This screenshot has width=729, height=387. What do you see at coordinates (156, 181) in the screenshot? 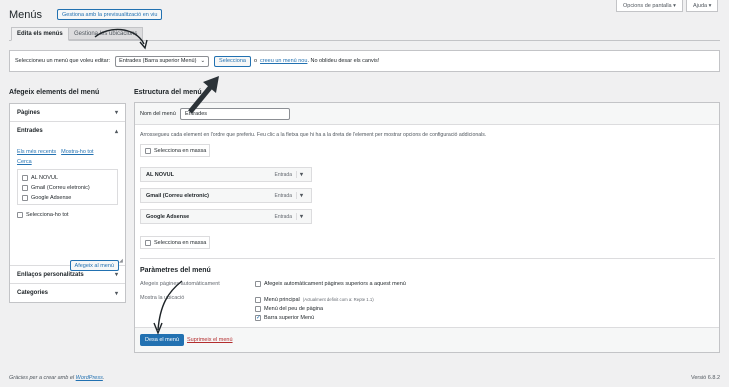
I see `annotation-arrows` at bounding box center [156, 181].